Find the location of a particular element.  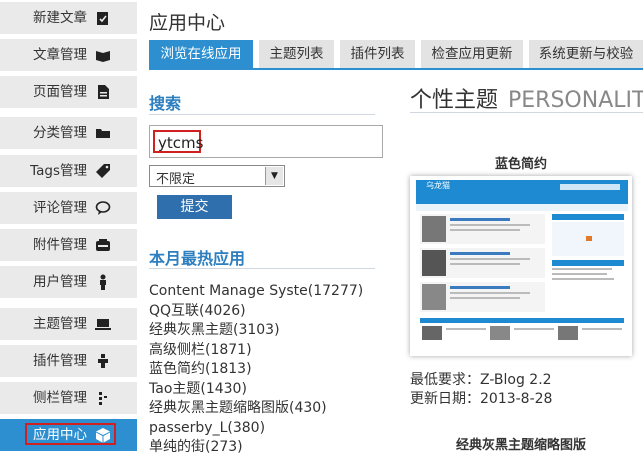

sidebar-item-app-center: 应用中心 is located at coordinates (68, 435).